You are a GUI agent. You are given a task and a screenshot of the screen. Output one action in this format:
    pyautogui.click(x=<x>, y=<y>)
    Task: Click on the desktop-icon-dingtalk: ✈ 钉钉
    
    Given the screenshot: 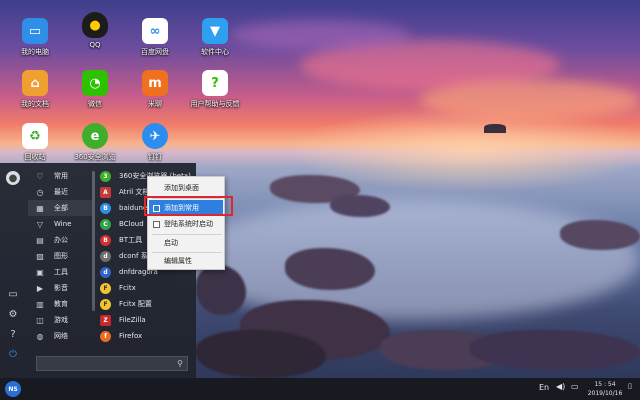 What is the action you would take?
    pyautogui.click(x=155, y=142)
    